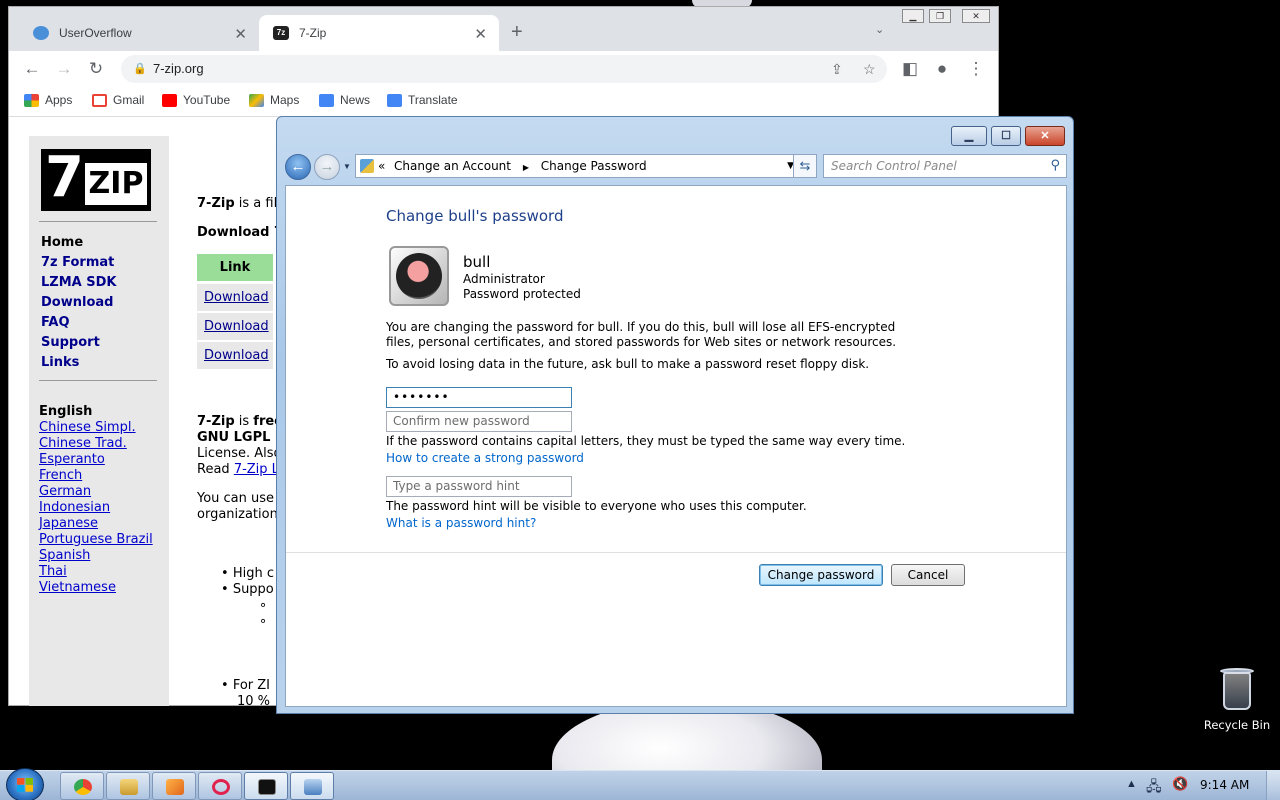  I want to click on nav-7z-format: 7z Format, so click(77, 262).